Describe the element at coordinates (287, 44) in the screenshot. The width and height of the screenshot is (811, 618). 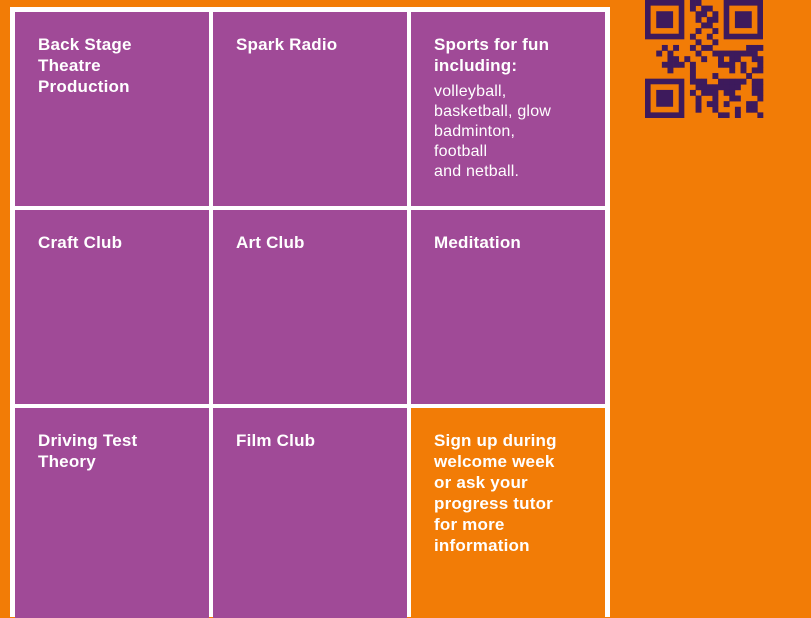
I see `activity-title: Spark Radio` at that location.